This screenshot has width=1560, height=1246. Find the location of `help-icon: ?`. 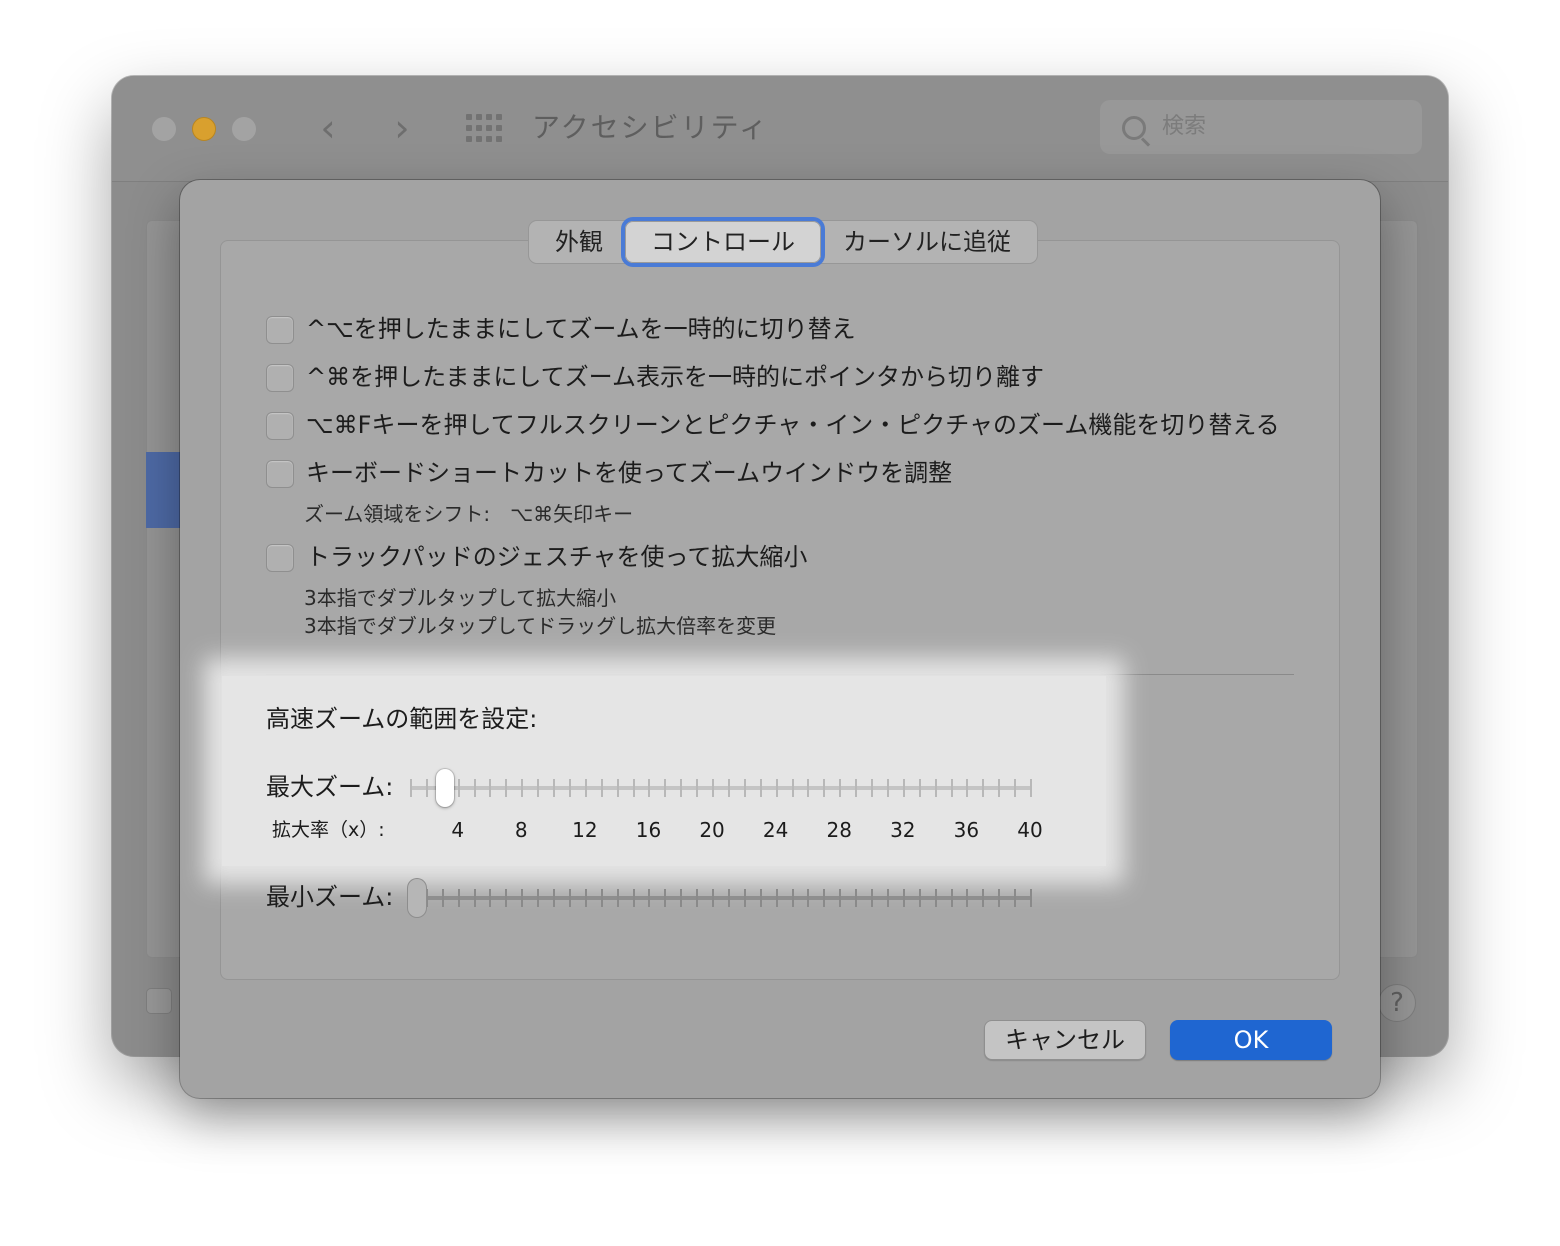

help-icon: ? is located at coordinates (1397, 1003).